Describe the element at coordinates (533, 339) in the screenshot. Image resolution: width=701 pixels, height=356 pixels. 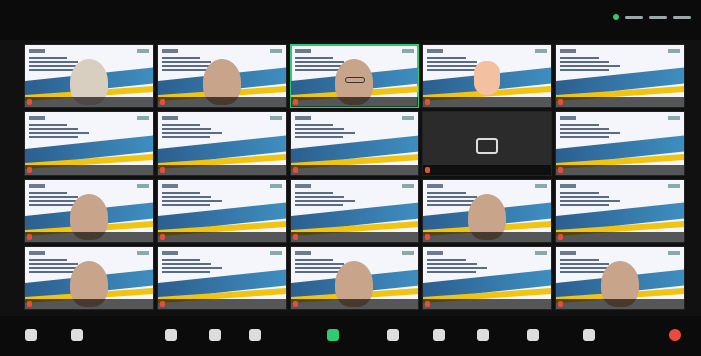
I see `notes-button` at that location.